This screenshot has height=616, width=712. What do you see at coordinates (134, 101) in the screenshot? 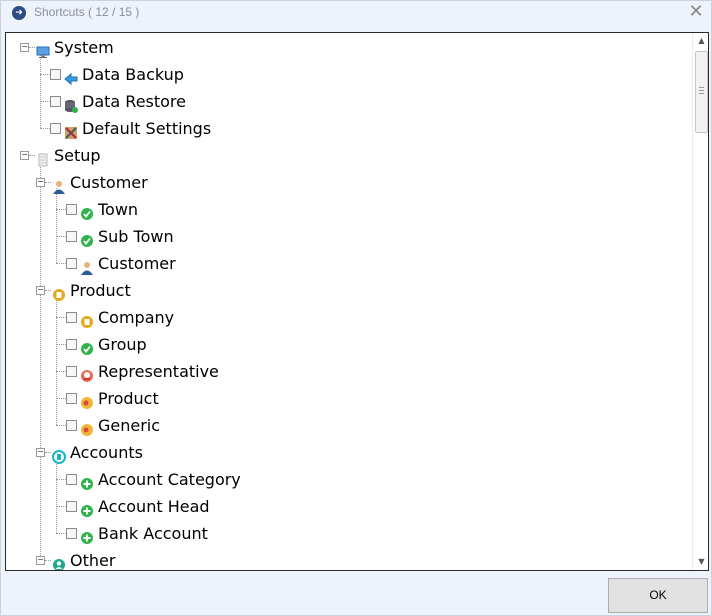
I see `tree-item-label: Data Restore` at bounding box center [134, 101].